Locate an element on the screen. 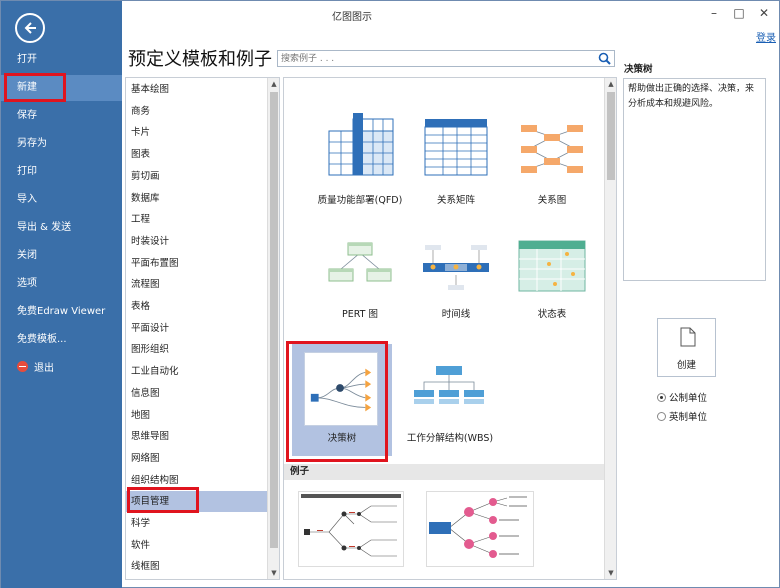  template-timeline: 时间线 is located at coordinates (456, 272).